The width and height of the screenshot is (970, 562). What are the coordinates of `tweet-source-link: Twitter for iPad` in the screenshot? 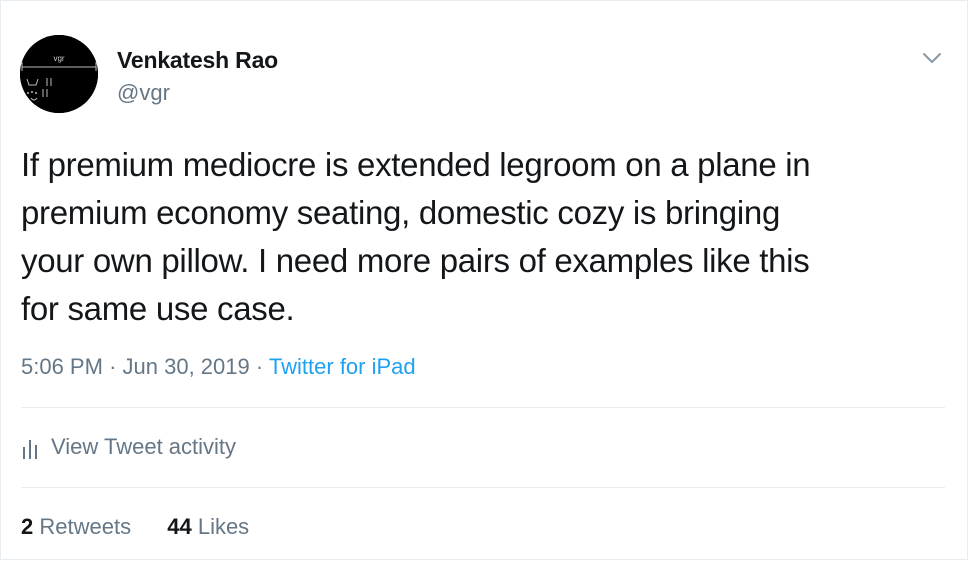 It's located at (342, 366).